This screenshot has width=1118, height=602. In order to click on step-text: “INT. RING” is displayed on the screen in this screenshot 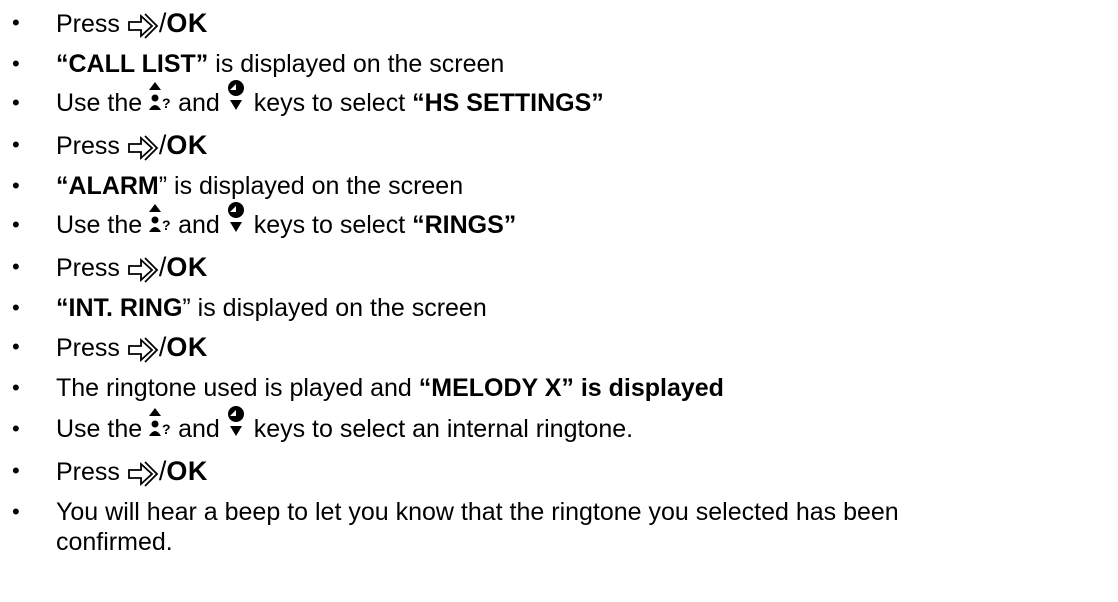, I will do `click(271, 308)`.